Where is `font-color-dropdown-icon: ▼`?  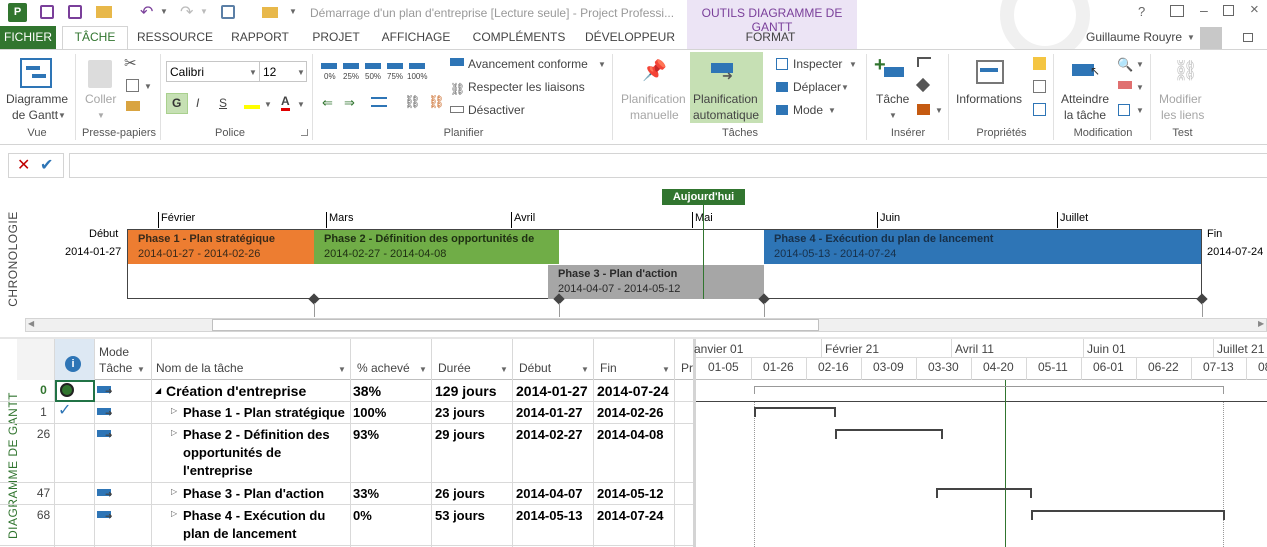
font-color-dropdown-icon: ▼ is located at coordinates (301, 104).